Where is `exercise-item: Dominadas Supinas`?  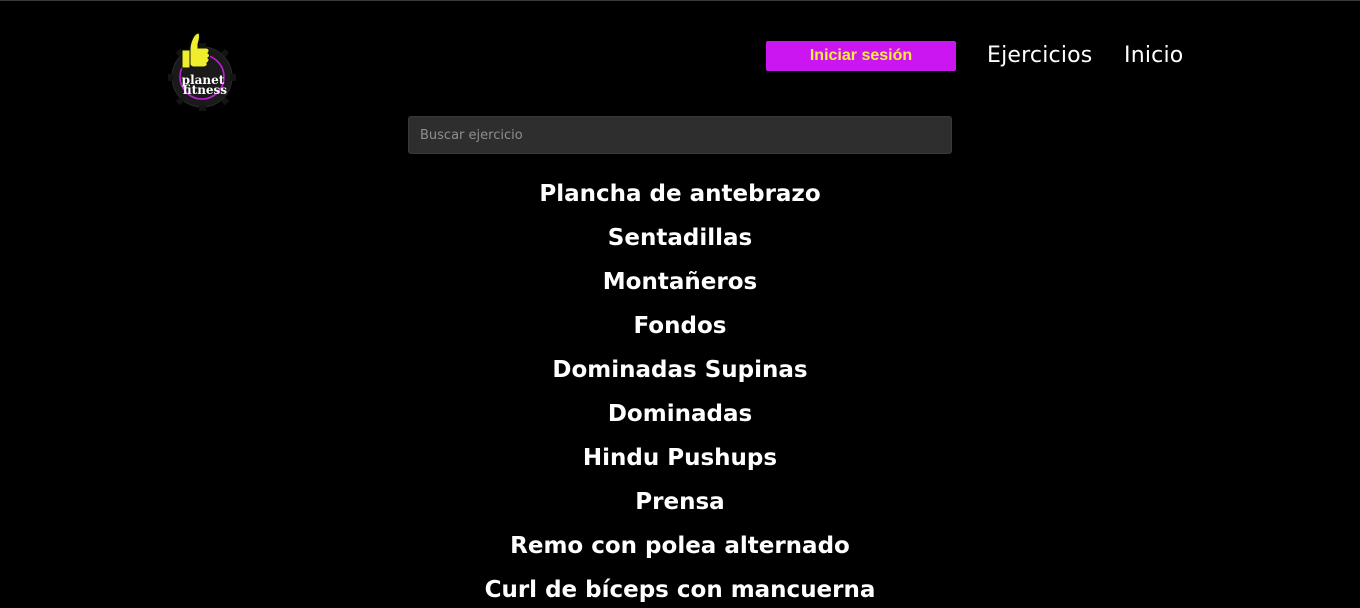 exercise-item: Dominadas Supinas is located at coordinates (680, 370).